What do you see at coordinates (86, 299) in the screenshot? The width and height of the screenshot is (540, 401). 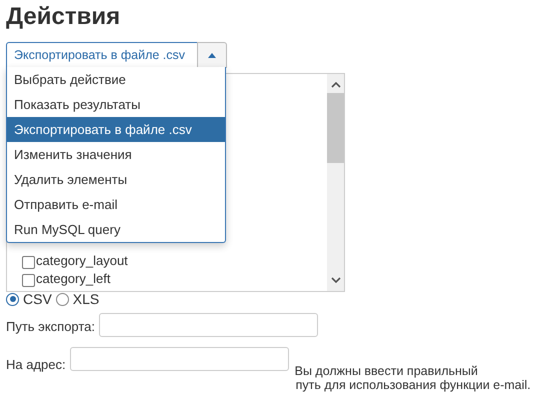 I see `radio-label: XLS` at bounding box center [86, 299].